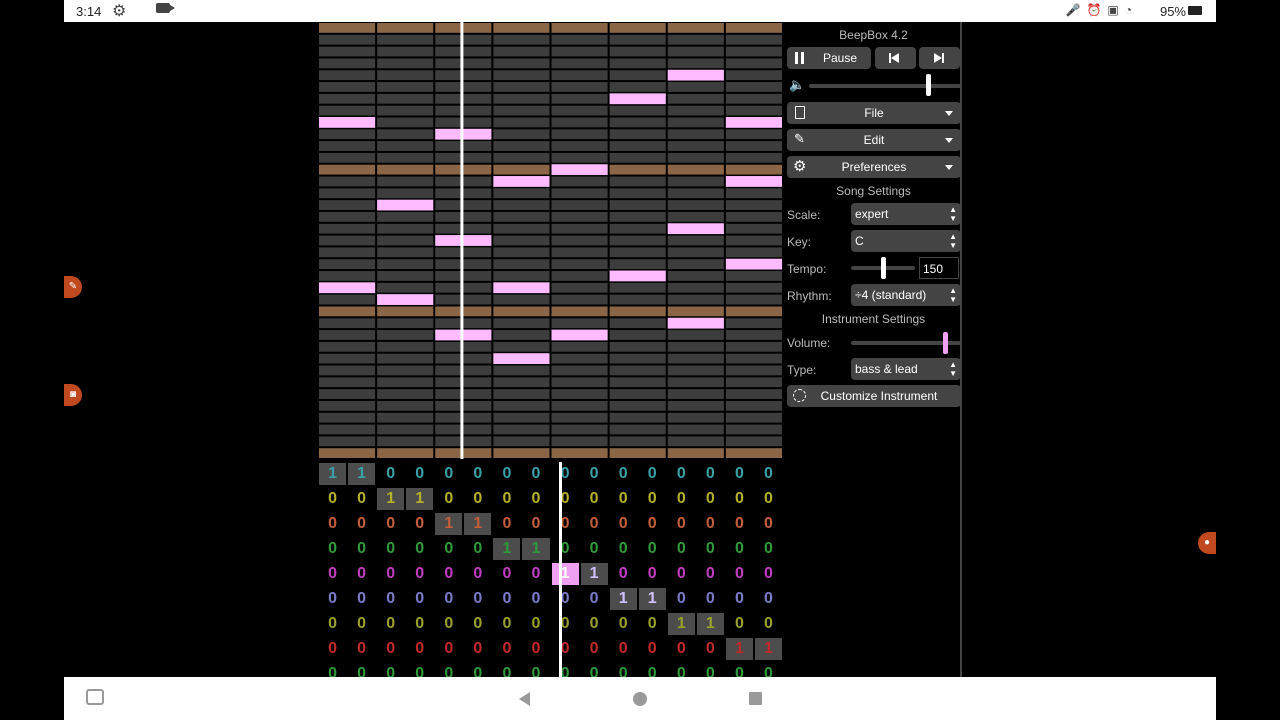  Describe the element at coordinates (73, 287) in the screenshot. I see `pencil-icon: ✎` at that location.